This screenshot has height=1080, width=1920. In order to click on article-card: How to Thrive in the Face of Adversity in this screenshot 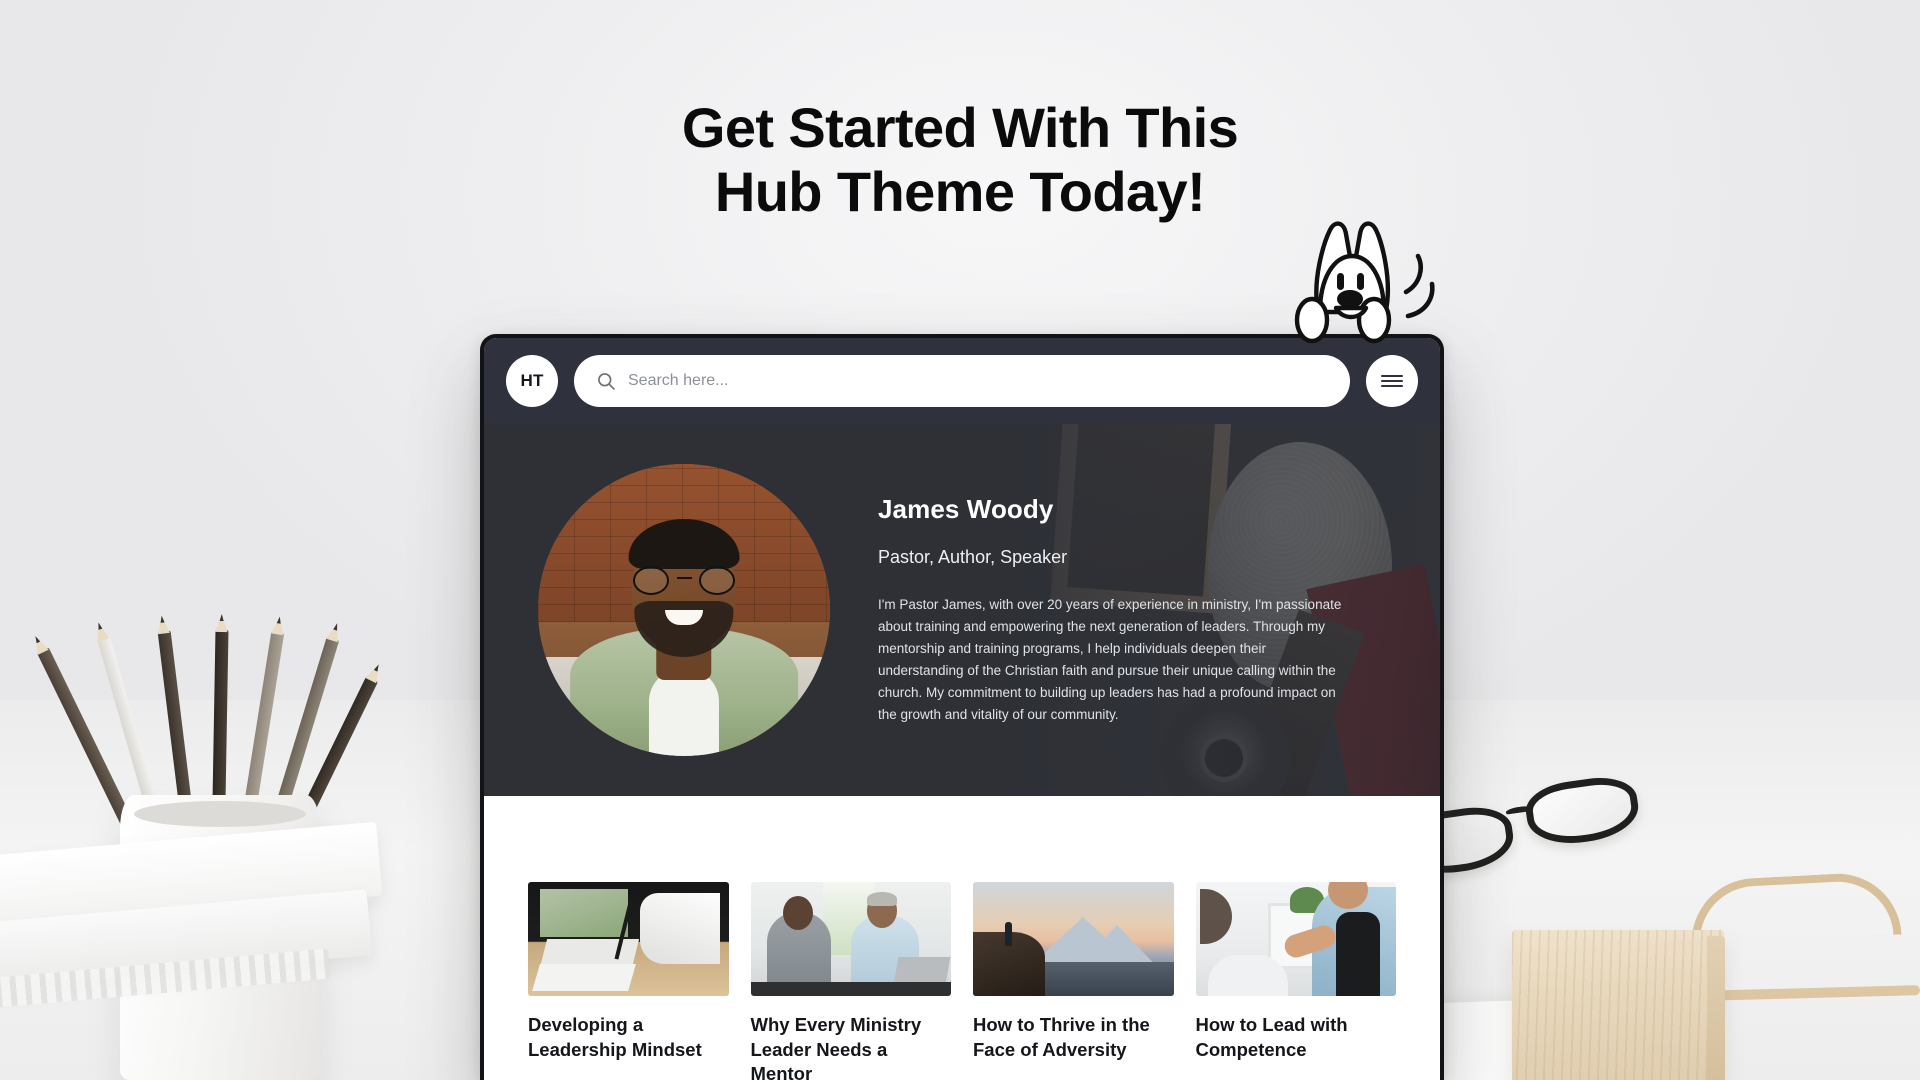, I will do `click(1073, 981)`.